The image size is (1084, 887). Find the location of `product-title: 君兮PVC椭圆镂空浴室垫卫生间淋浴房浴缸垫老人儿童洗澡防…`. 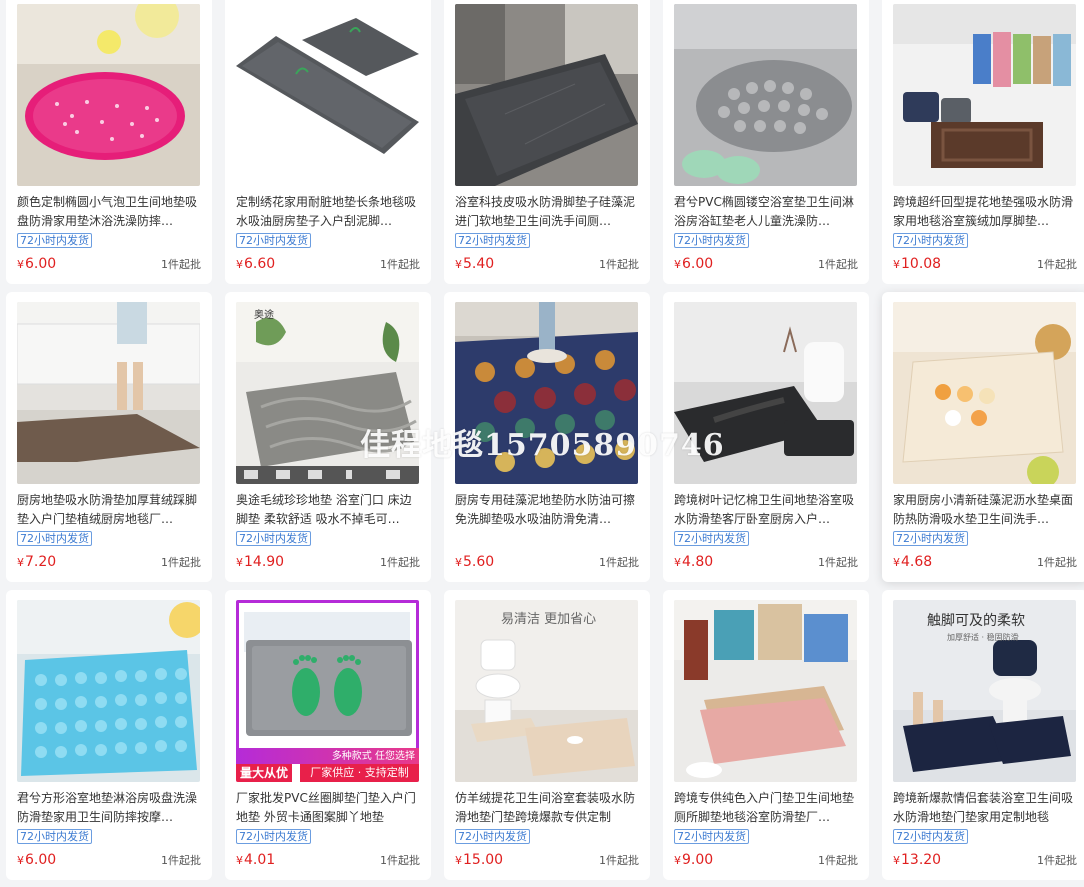

product-title: 君兮PVC椭圆镂空浴室垫卫生间淋浴房浴缸垫老人儿童洗澡防… is located at coordinates (767, 212).